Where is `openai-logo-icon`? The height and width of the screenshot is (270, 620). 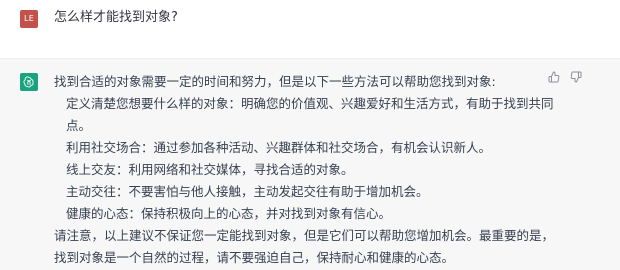 openai-logo-icon is located at coordinates (29, 82).